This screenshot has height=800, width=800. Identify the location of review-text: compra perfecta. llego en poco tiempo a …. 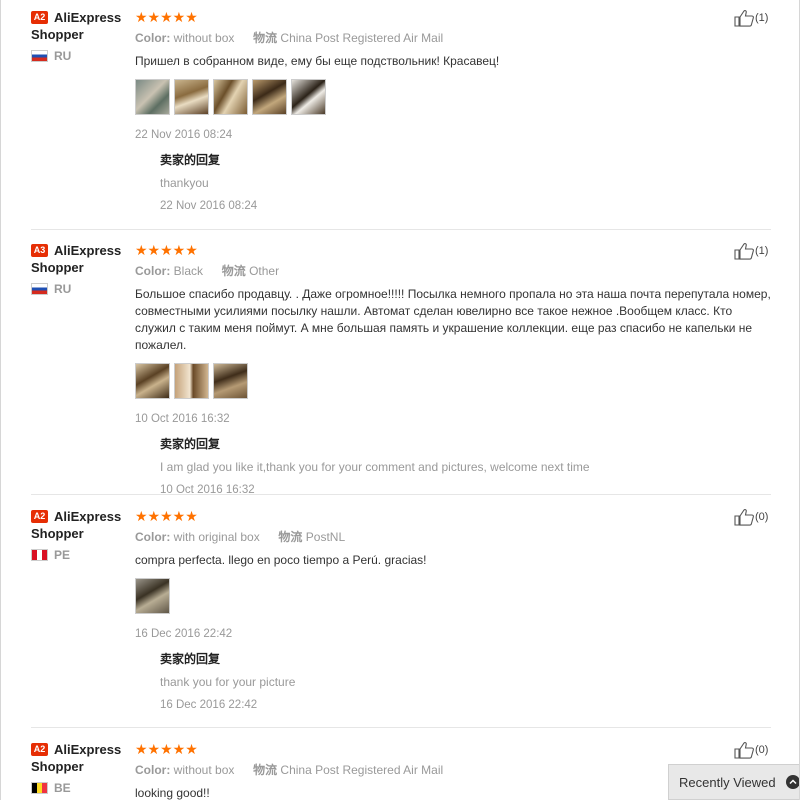
(281, 560).